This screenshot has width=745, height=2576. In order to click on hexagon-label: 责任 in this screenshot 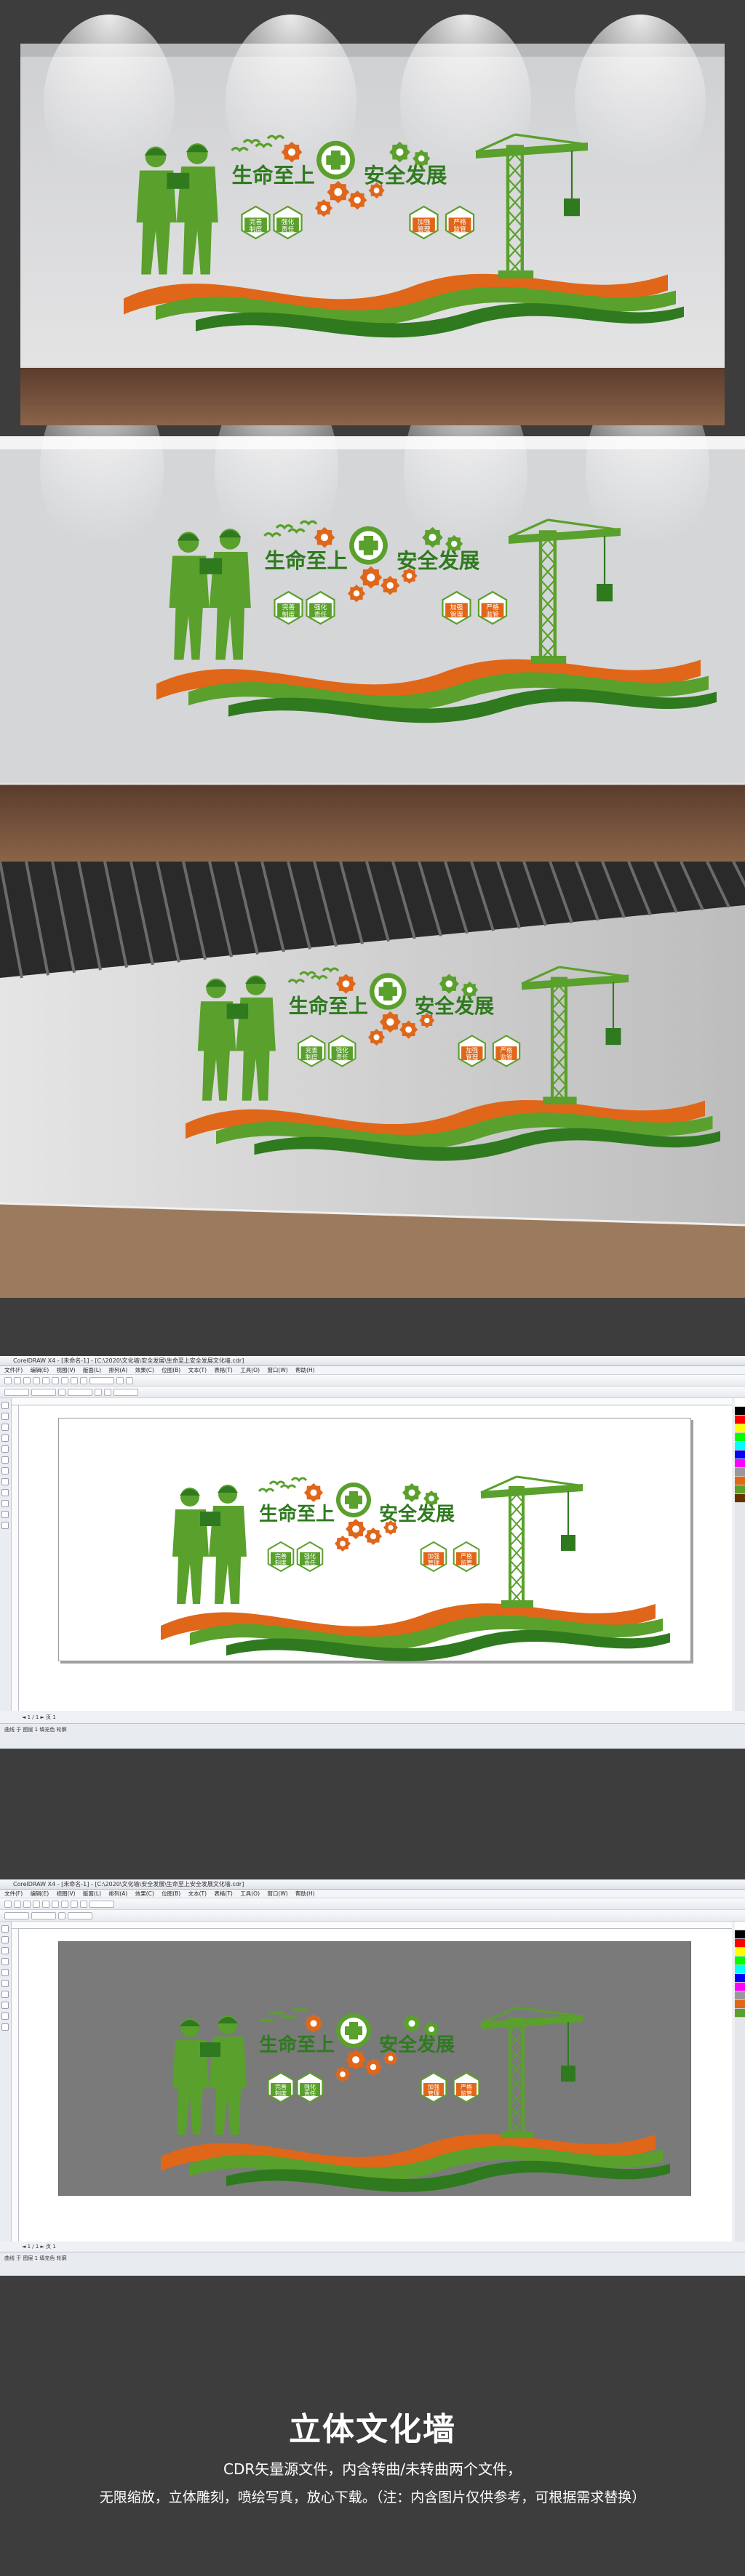, I will do `click(342, 1057)`.